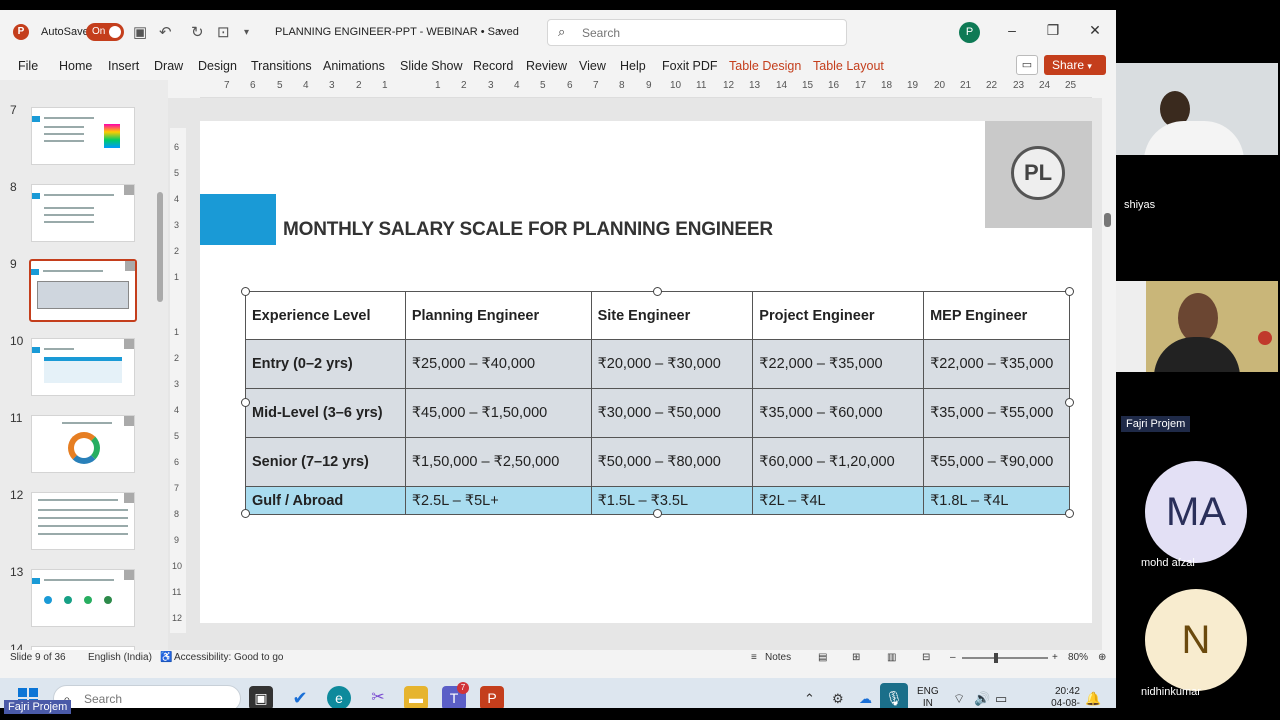 This screenshot has width=1280, height=720. I want to click on search-input, so click(707, 33).